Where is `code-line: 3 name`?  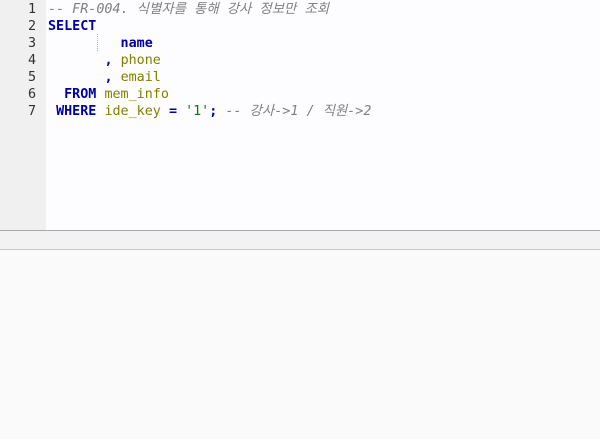 code-line: 3 name is located at coordinates (300, 43).